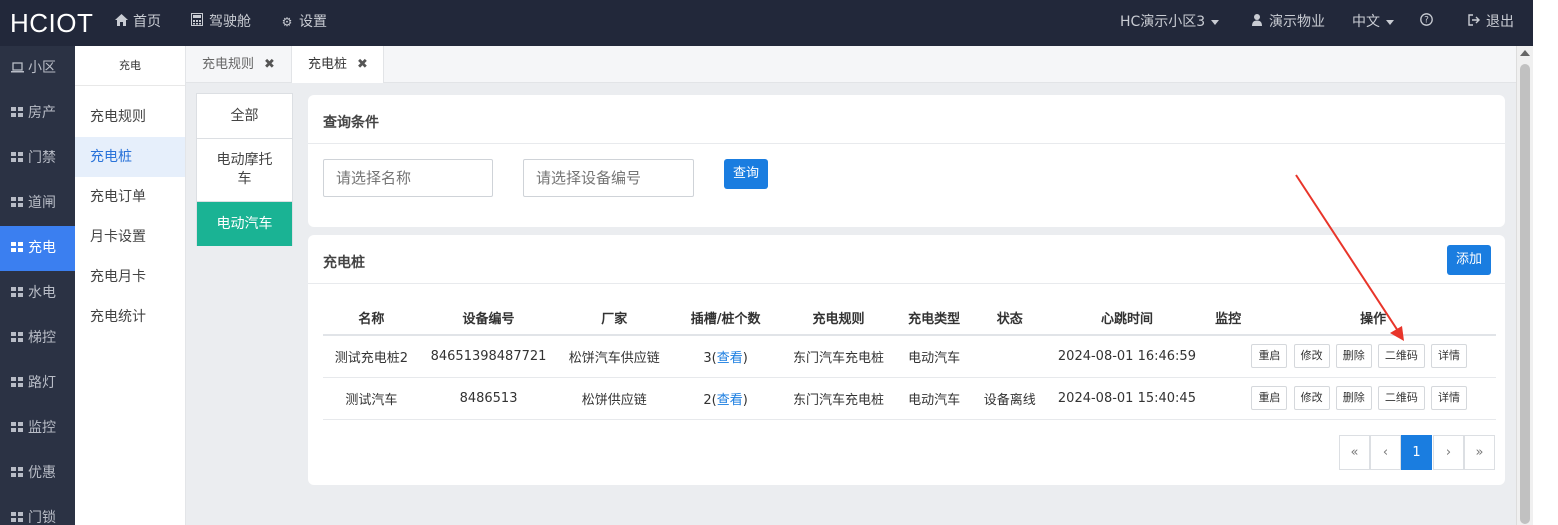 The image size is (1558, 525). Describe the element at coordinates (1474, 22) in the screenshot. I see `sign-out-icon` at that location.